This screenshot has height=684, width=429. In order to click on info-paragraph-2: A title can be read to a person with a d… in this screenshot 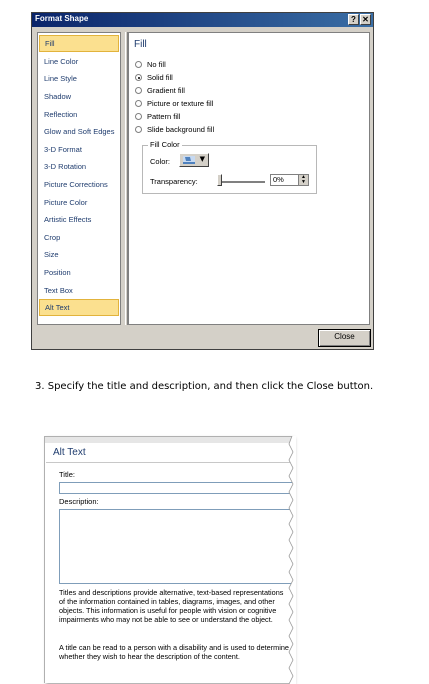, I will do `click(174, 652)`.